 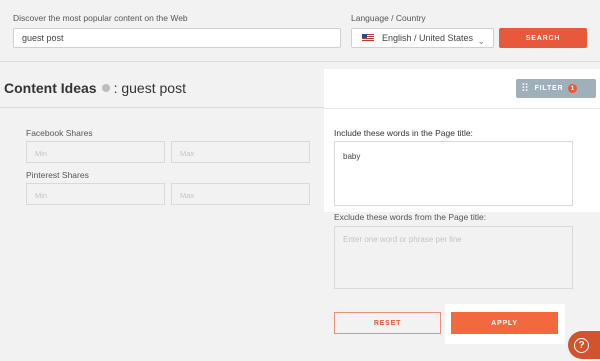 I want to click on facebook-max-input: Max, so click(x=240, y=152).